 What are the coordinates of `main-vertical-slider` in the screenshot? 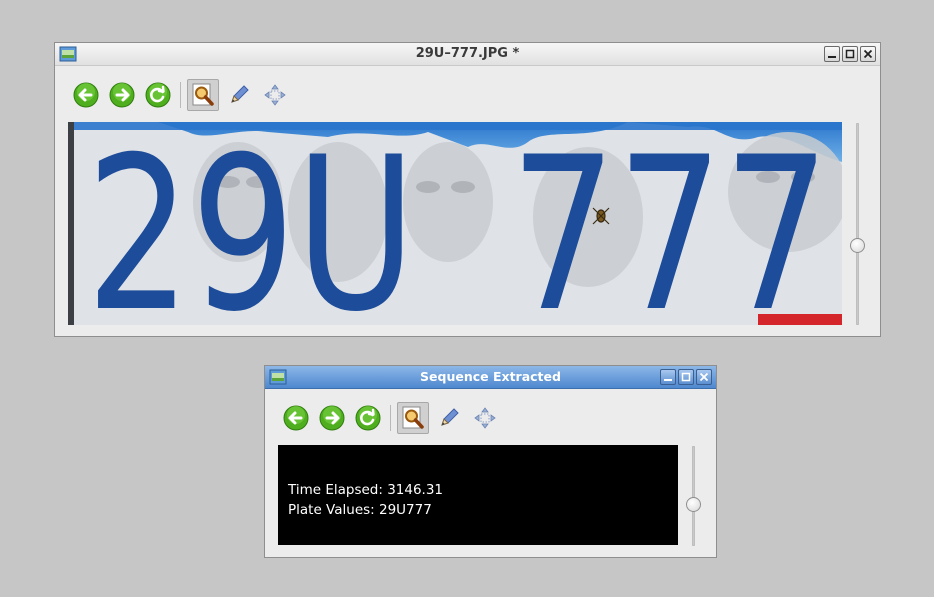 It's located at (857, 224).